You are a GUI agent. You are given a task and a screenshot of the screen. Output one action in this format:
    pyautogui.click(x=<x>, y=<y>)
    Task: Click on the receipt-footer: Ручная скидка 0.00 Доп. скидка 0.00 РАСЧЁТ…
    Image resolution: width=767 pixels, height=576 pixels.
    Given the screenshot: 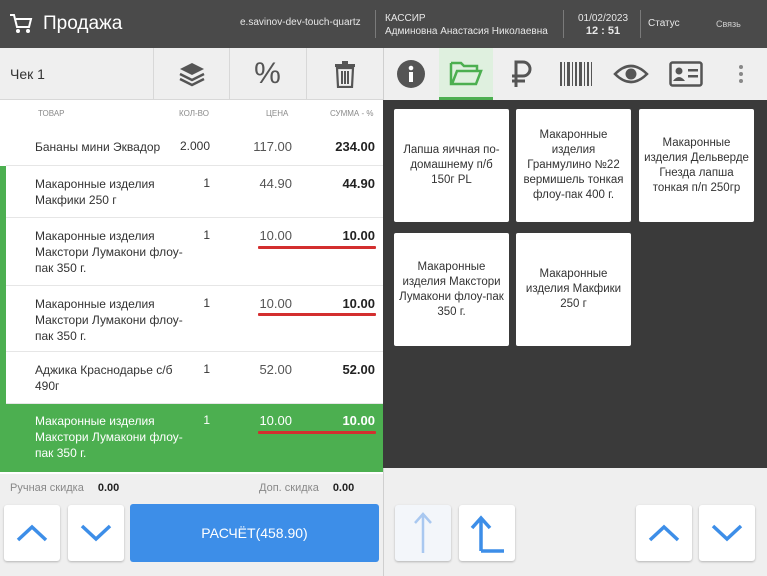 What is the action you would take?
    pyautogui.click(x=191, y=525)
    